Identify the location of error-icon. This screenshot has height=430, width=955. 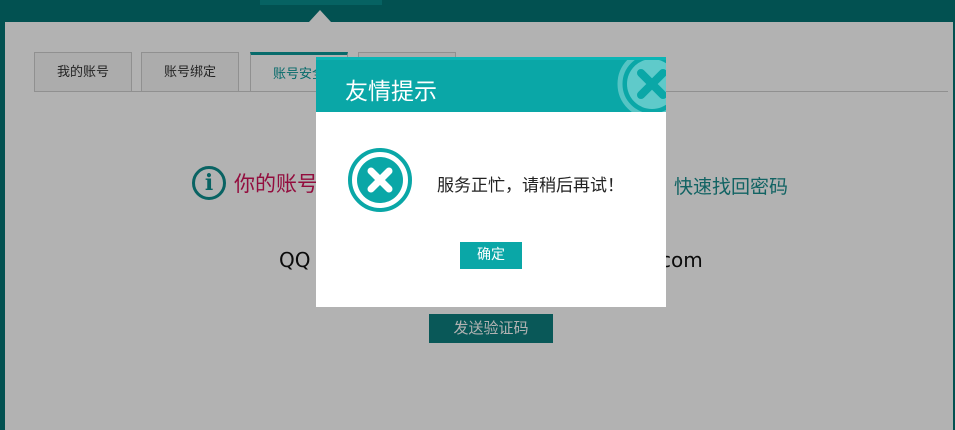
(380, 180).